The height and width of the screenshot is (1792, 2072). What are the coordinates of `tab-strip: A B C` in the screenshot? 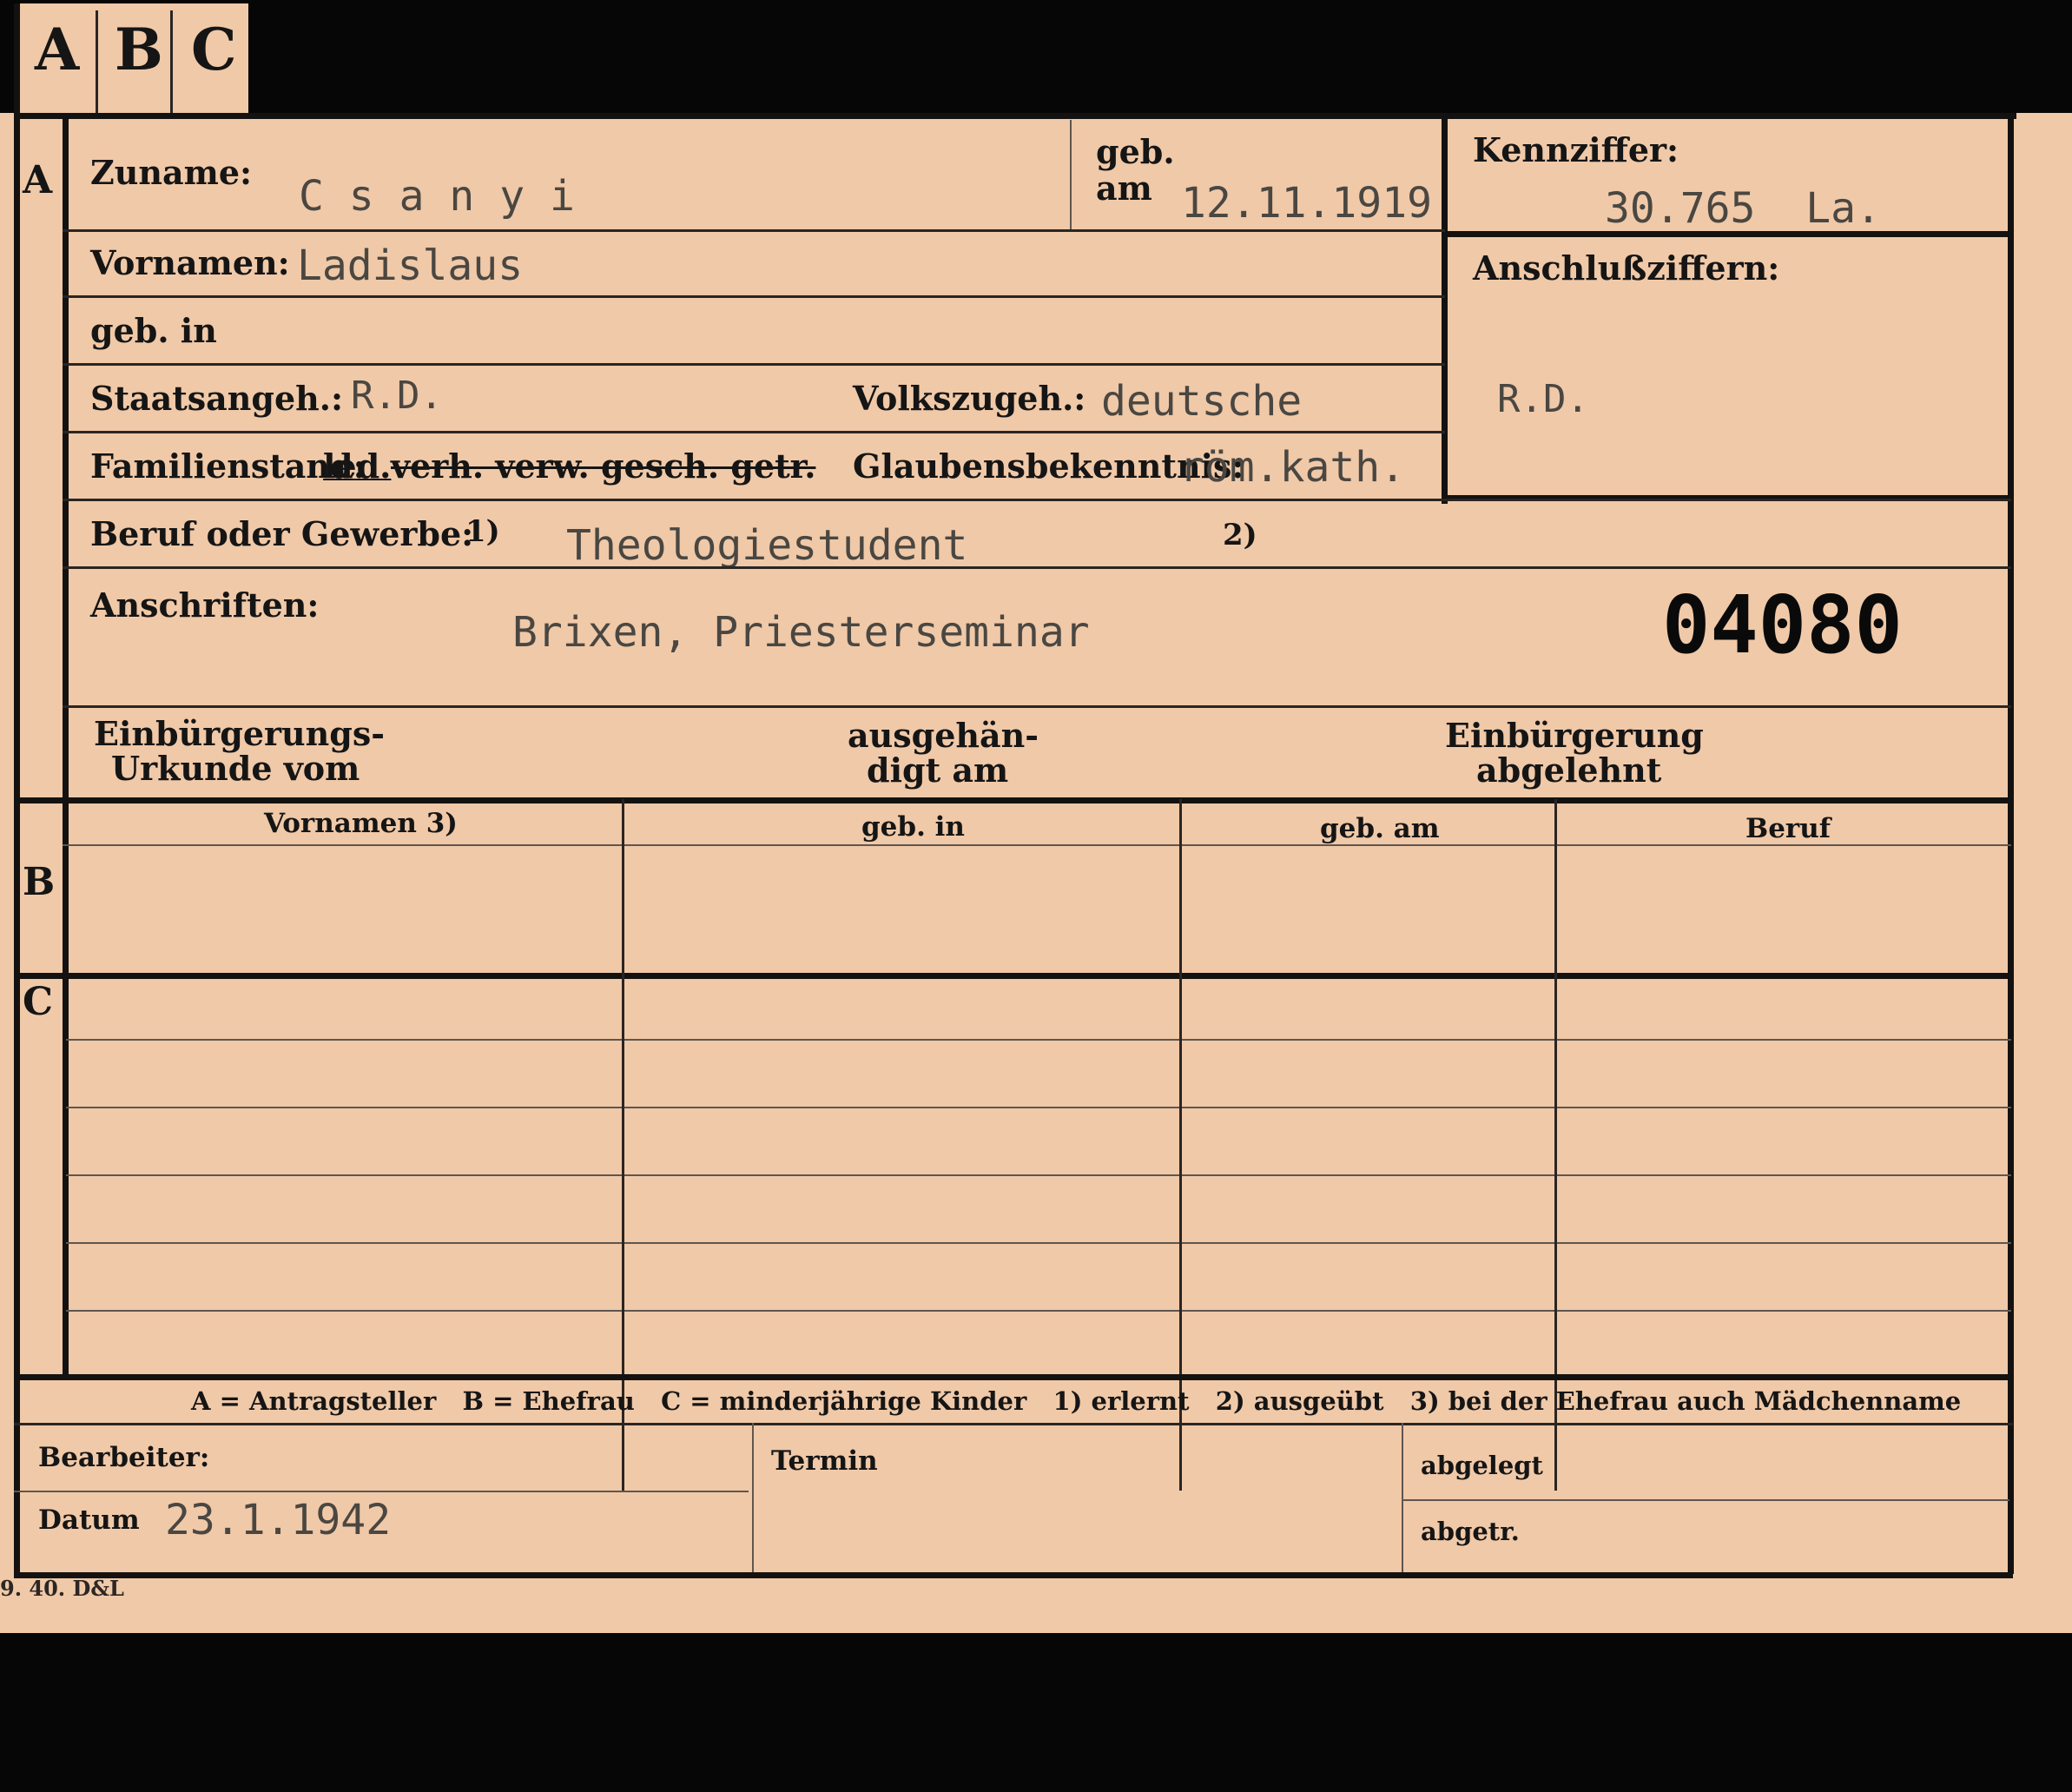 It's located at (131, 59).